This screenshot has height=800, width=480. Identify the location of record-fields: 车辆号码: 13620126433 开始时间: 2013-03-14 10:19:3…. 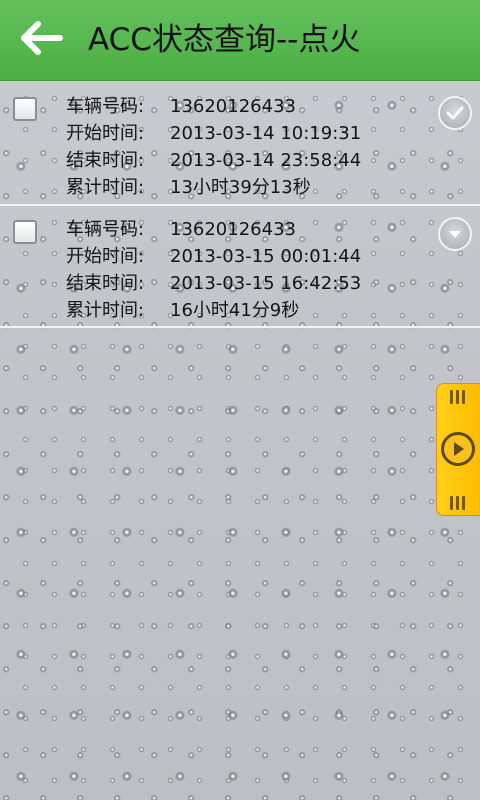
(213, 147).